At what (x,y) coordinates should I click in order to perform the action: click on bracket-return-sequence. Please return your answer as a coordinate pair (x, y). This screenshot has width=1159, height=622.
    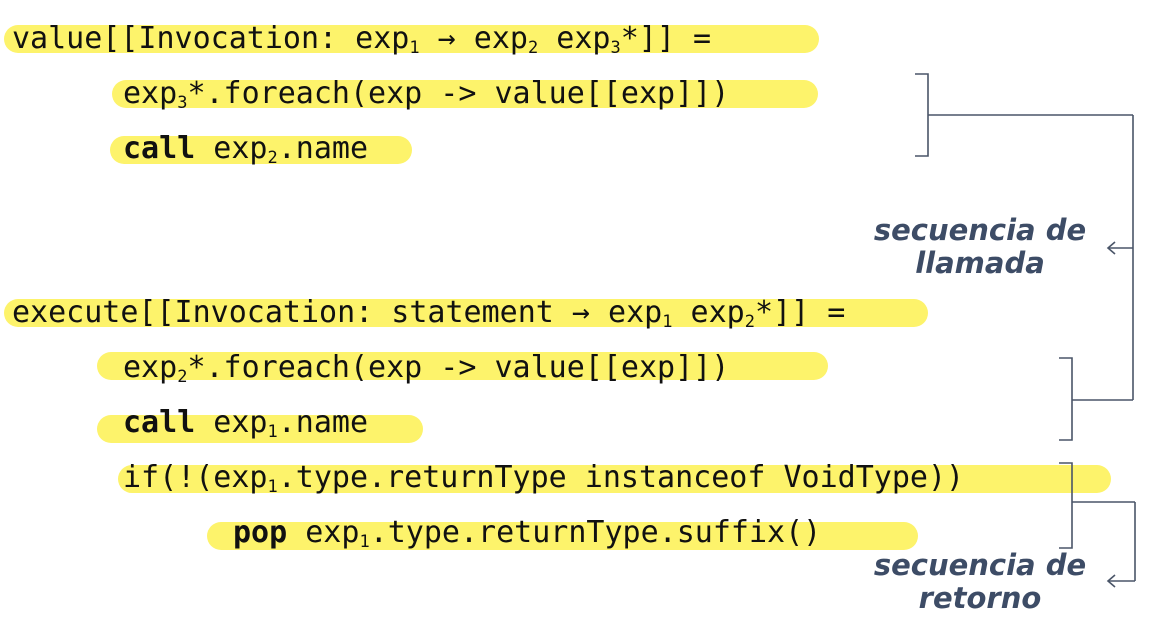
    Looking at the image, I should click on (1066, 505).